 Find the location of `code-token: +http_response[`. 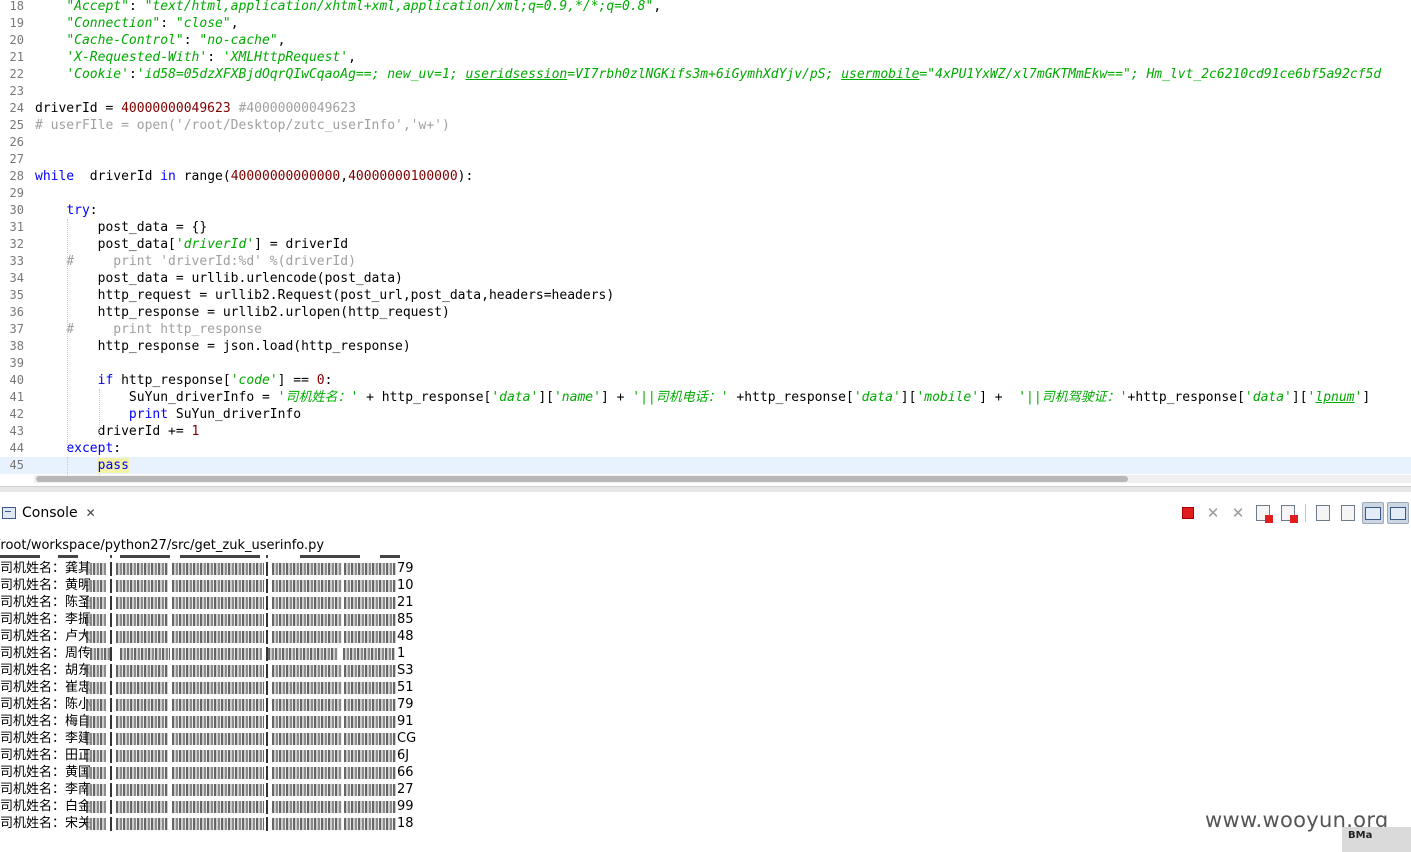

code-token: +http_response[ is located at coordinates (791, 397).